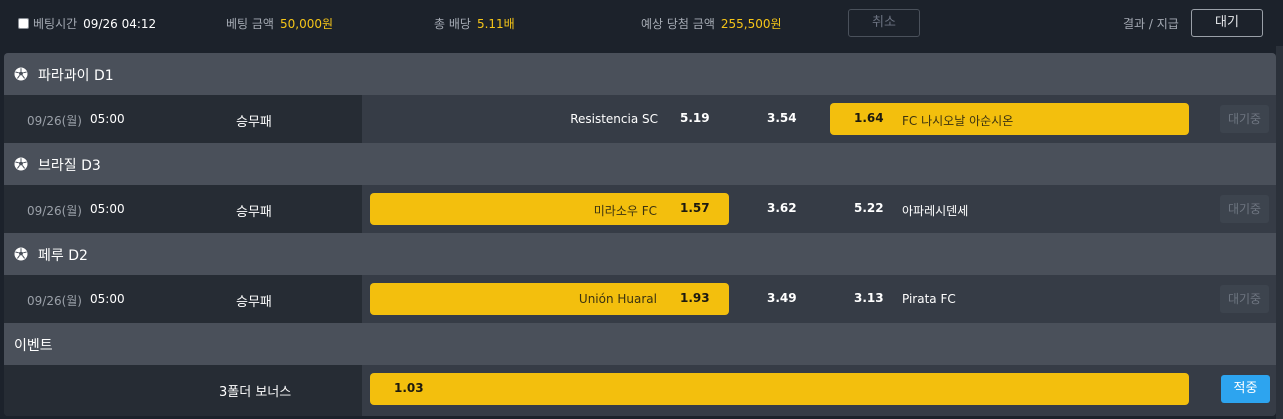 Image resolution: width=1283 pixels, height=419 pixels. Describe the element at coordinates (1245, 389) in the screenshot. I see `win-status-badge: 적중` at that location.